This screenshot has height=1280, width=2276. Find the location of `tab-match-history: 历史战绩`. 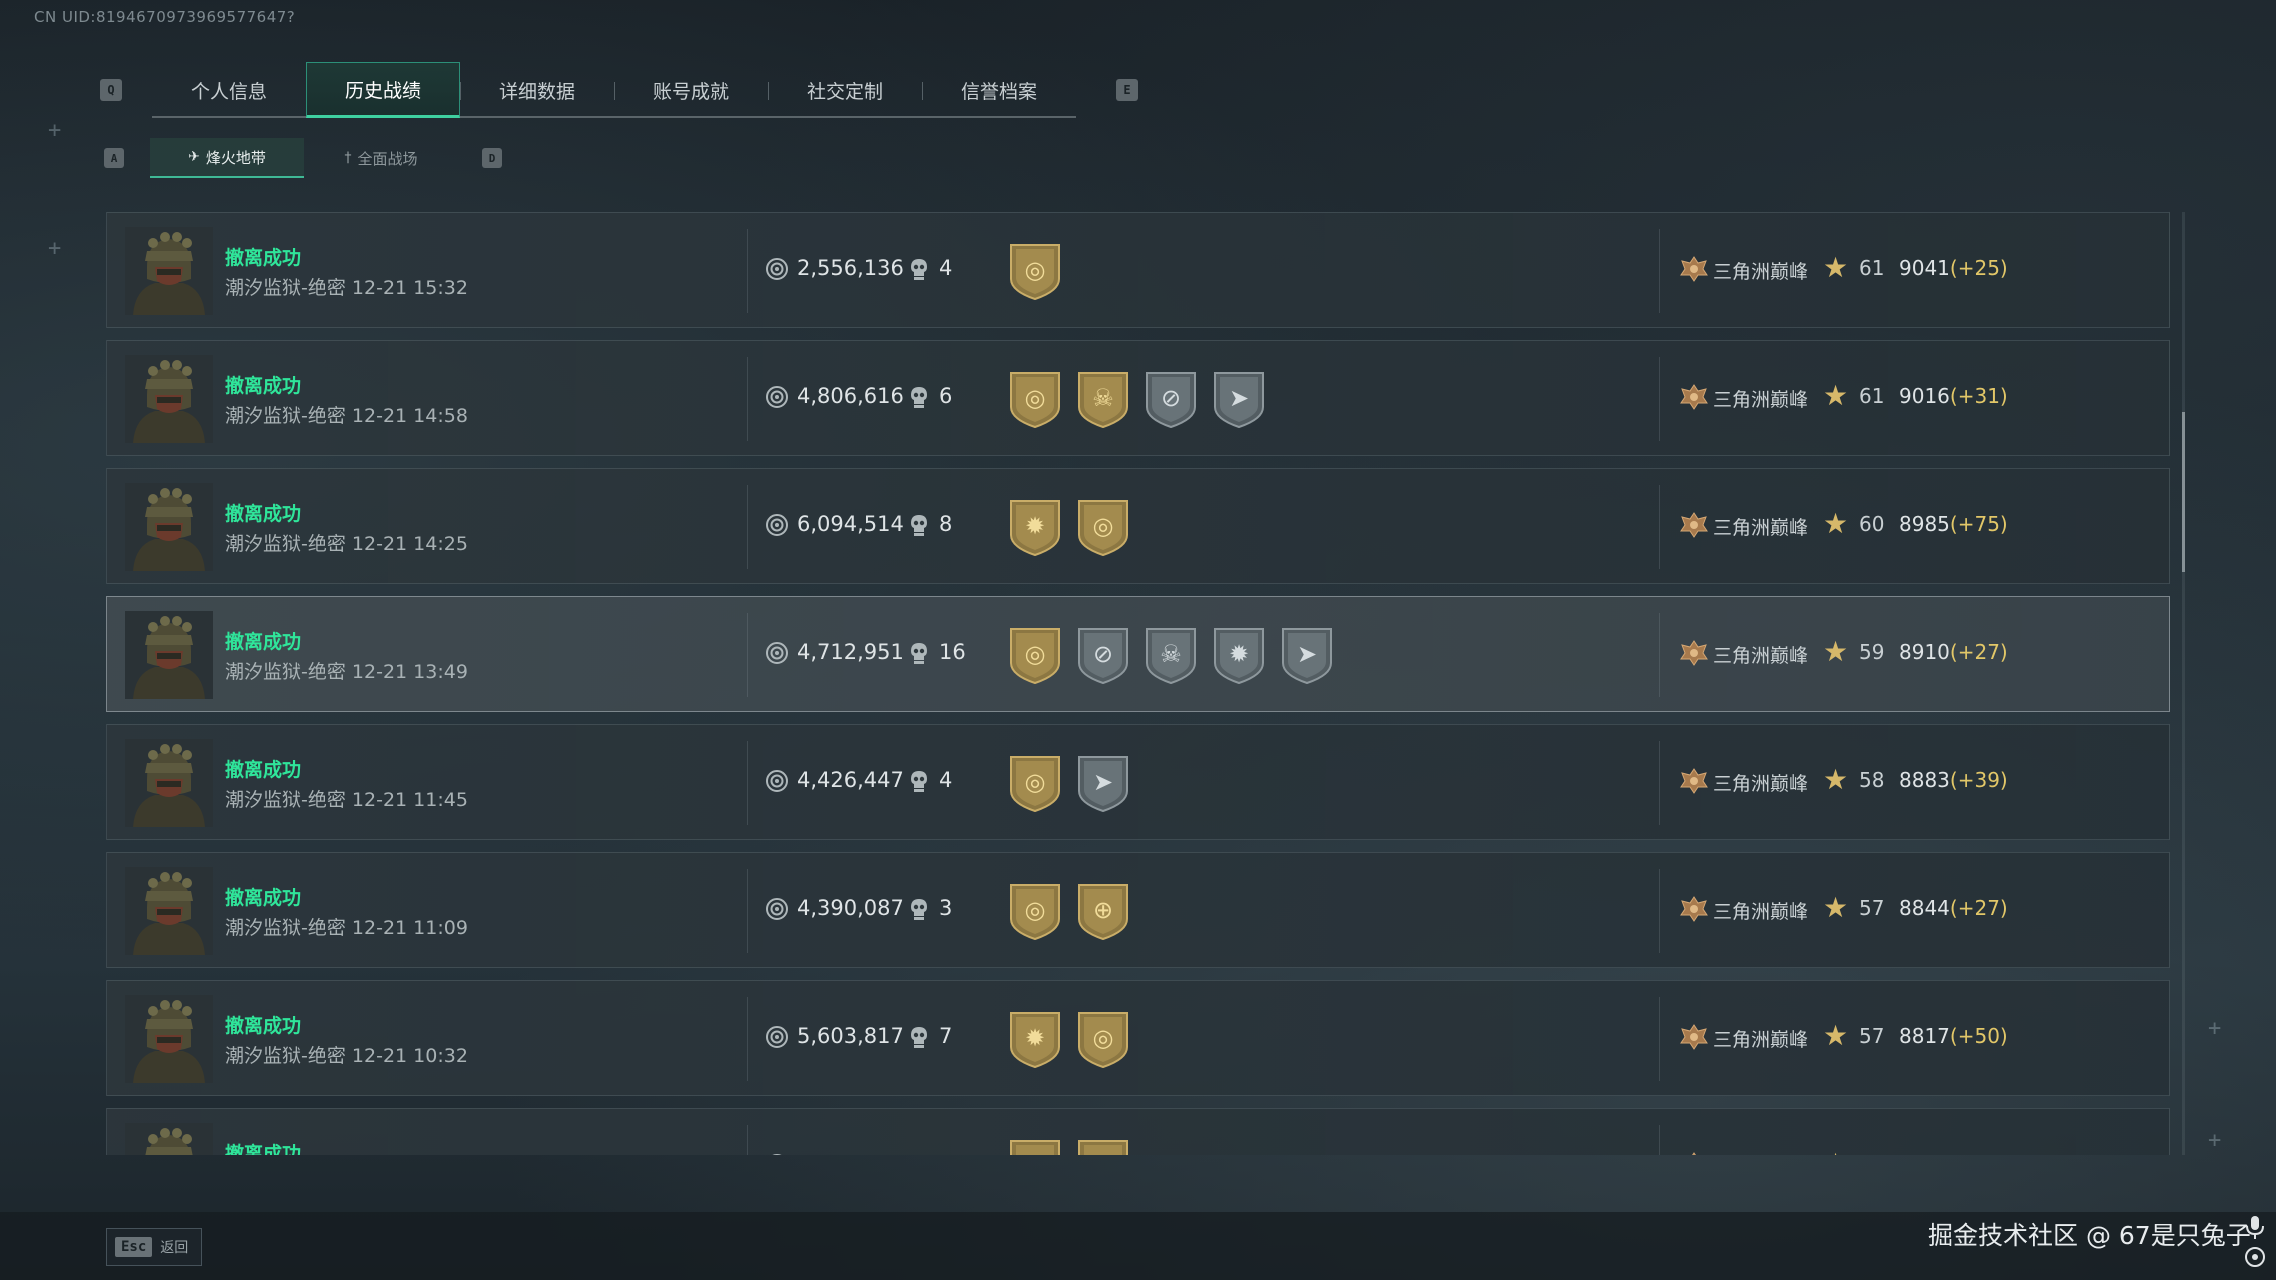

tab-match-history: 历史战绩 is located at coordinates (383, 90).